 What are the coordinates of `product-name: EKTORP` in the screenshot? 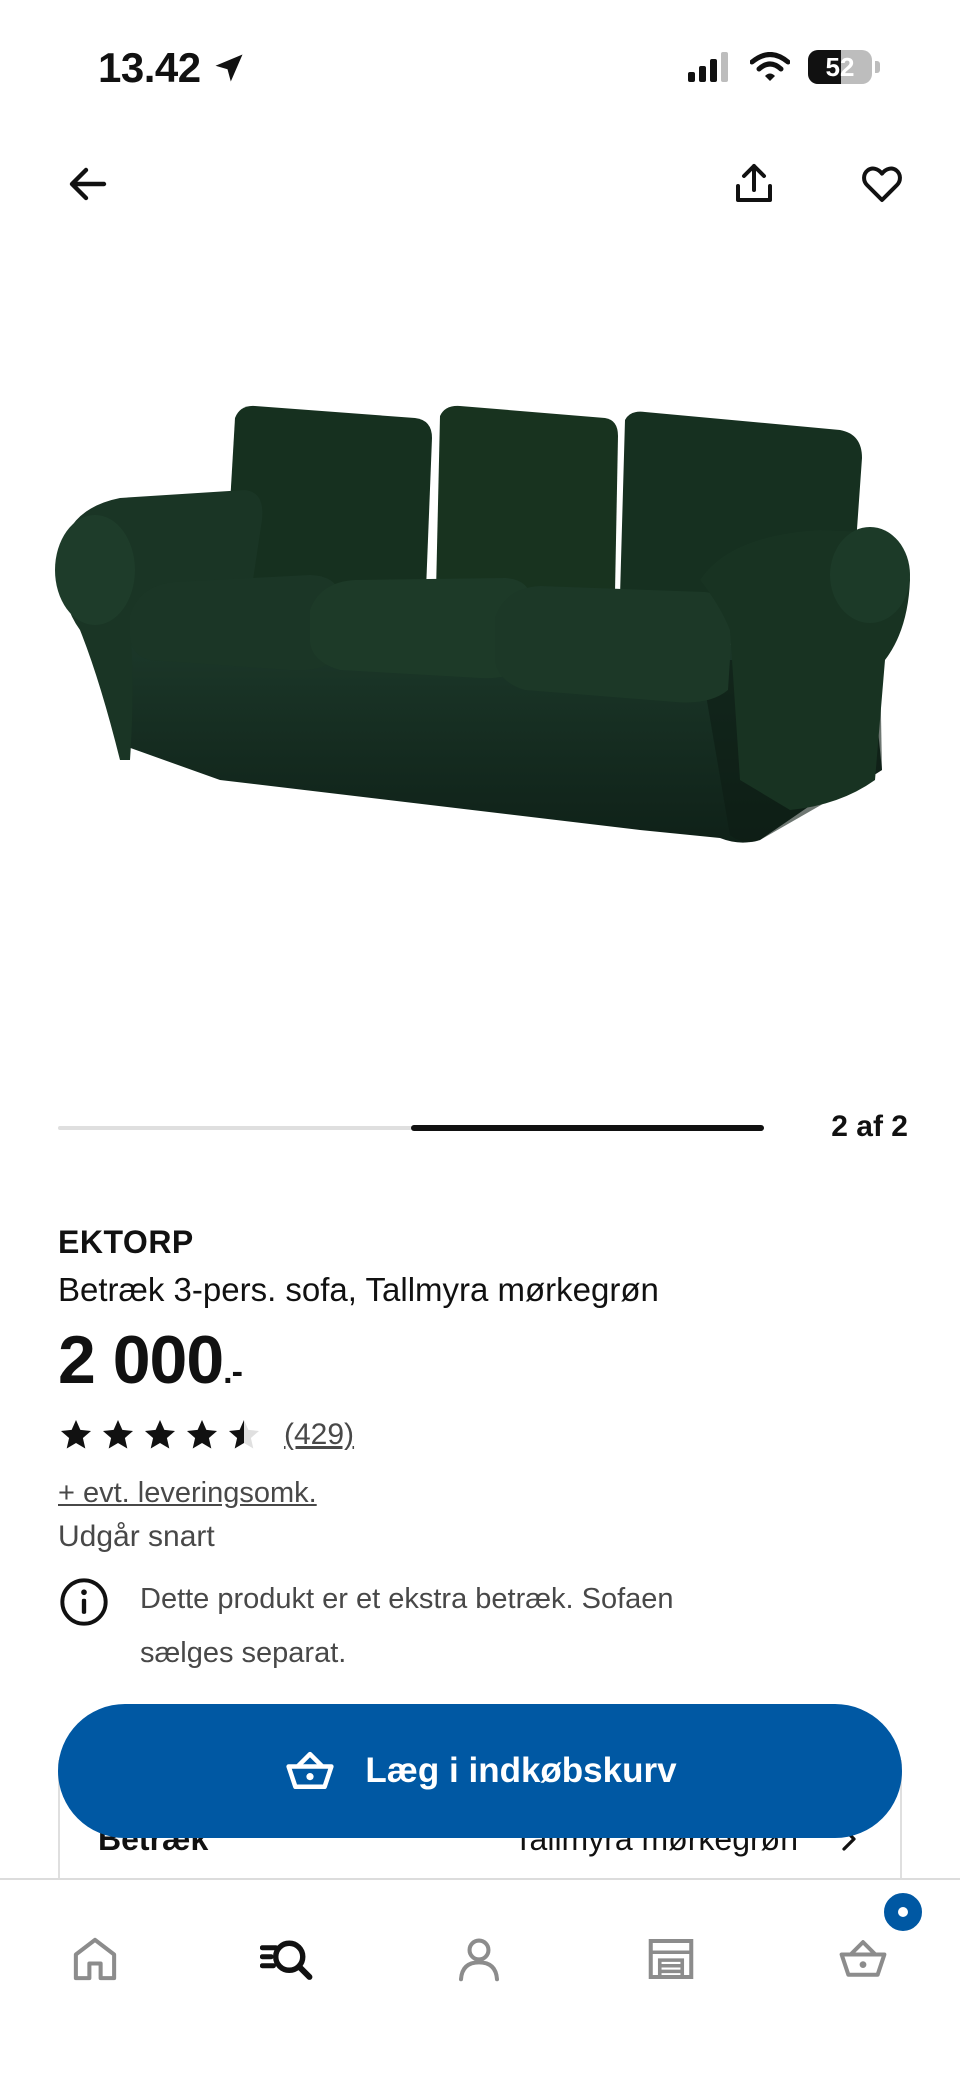 It's located at (126, 1242).